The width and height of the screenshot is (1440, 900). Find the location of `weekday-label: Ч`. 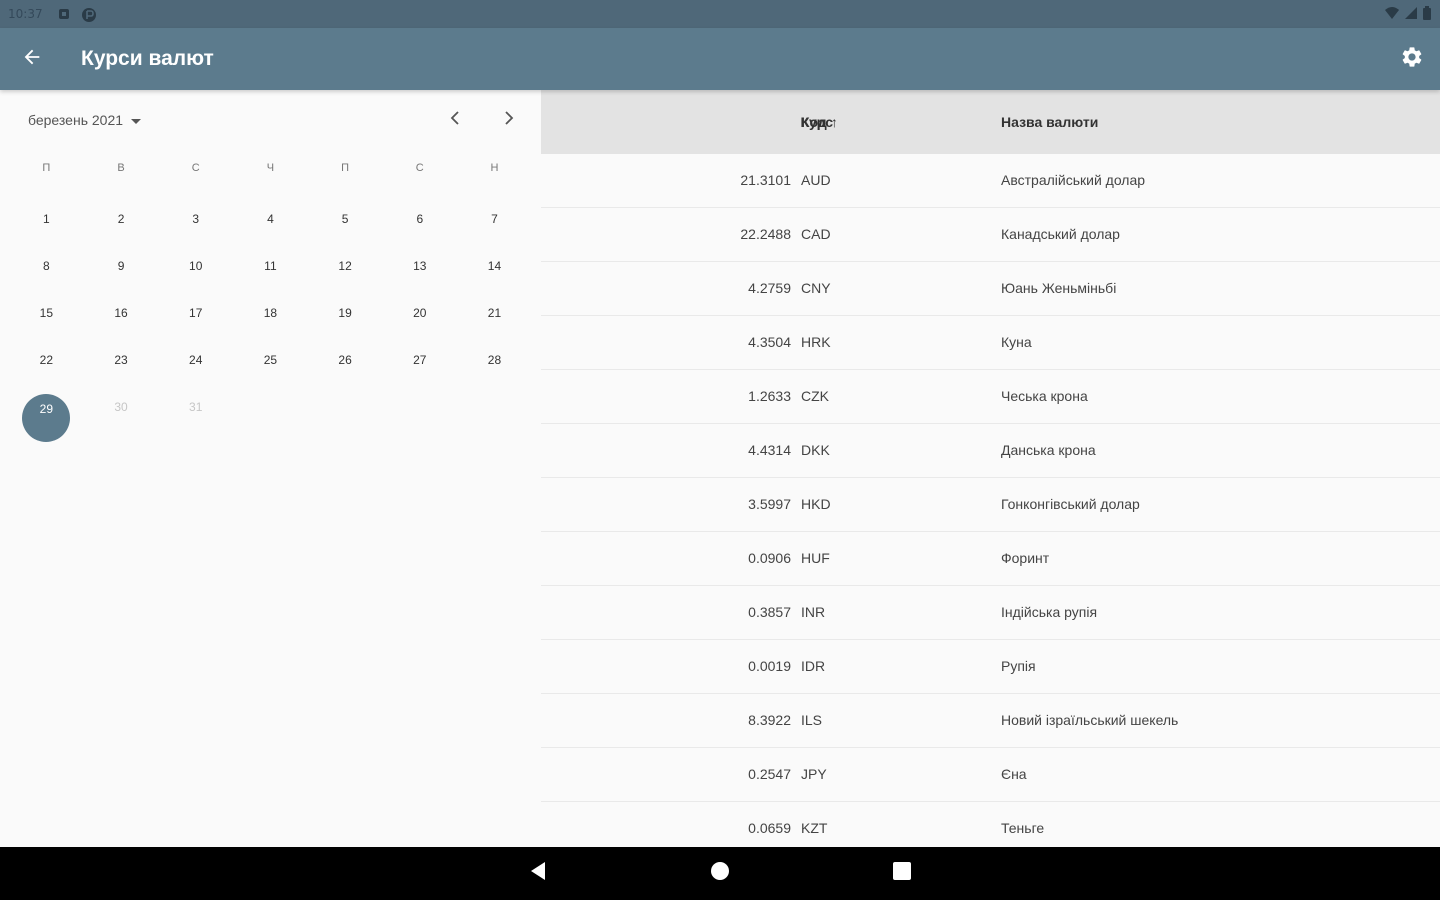

weekday-label: Ч is located at coordinates (270, 168).